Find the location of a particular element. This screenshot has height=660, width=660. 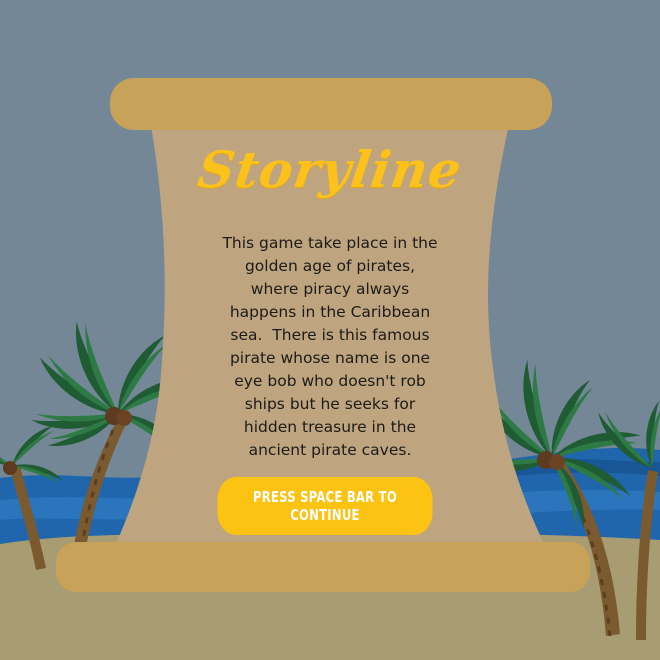

story-line: ships but he seeks for is located at coordinates (330, 404).